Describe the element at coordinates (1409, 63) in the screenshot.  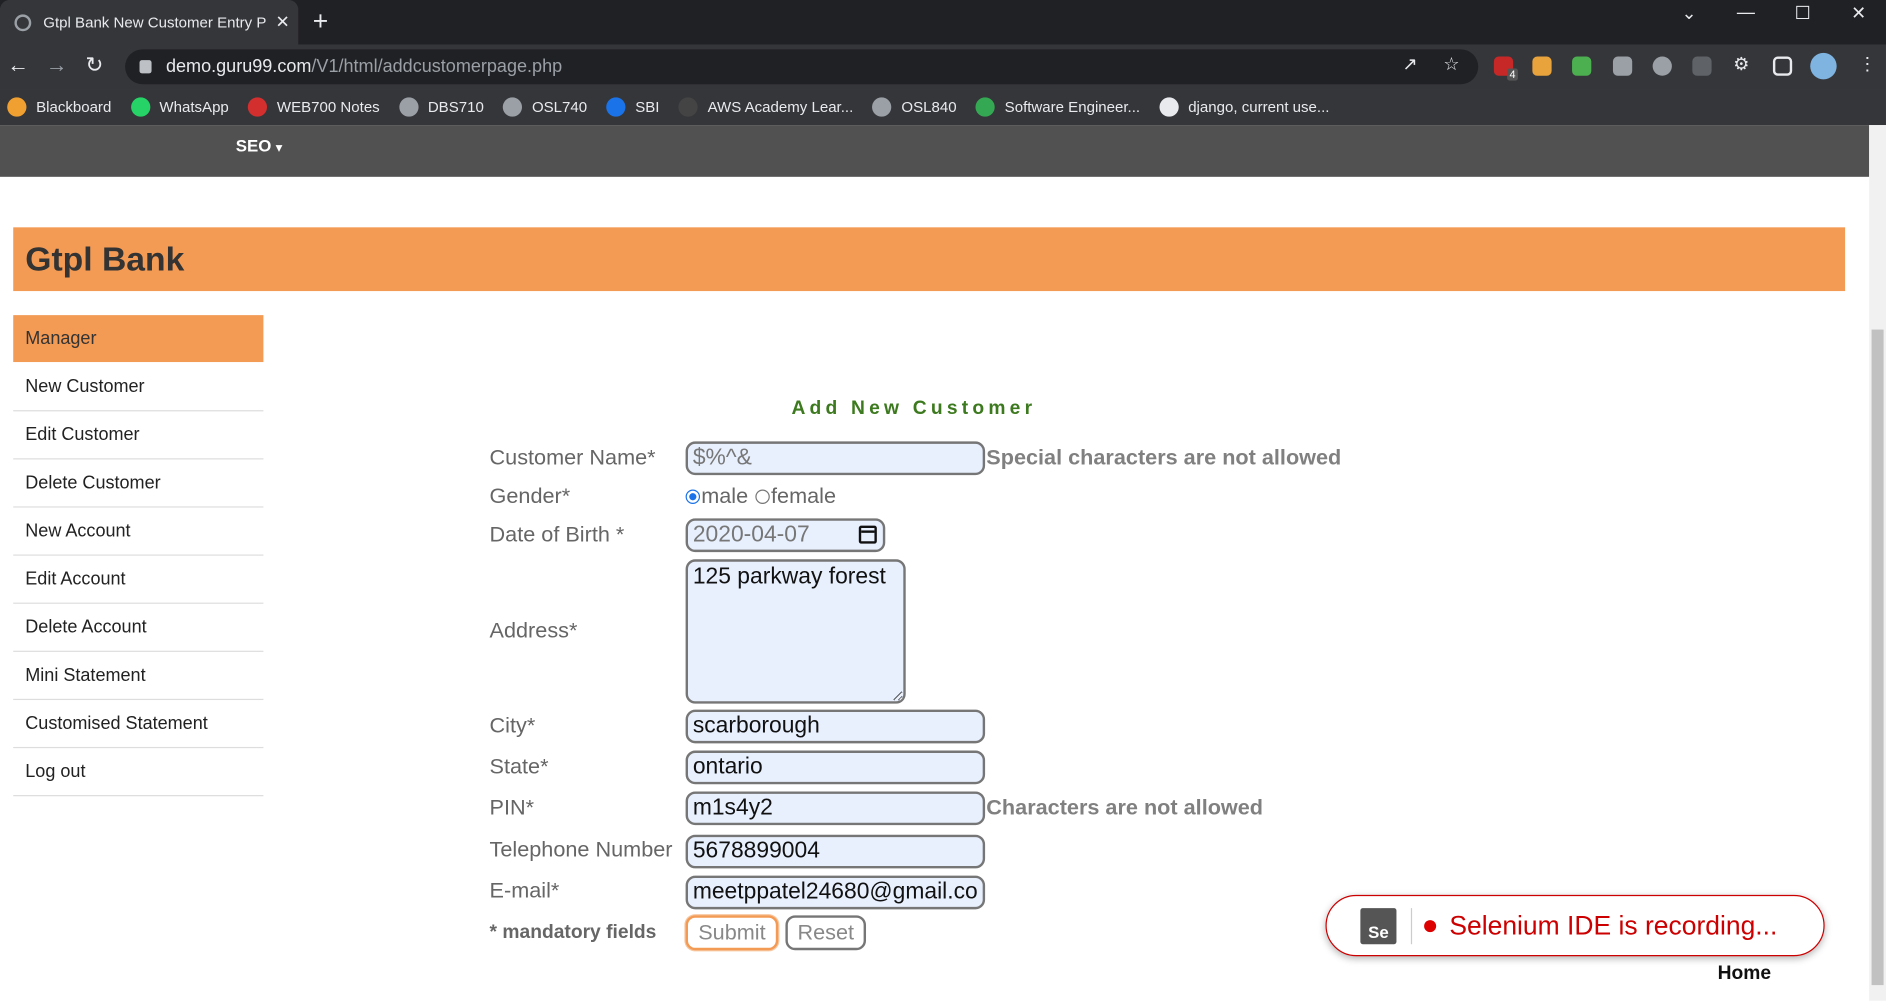
I see `share-icon: ↗` at that location.